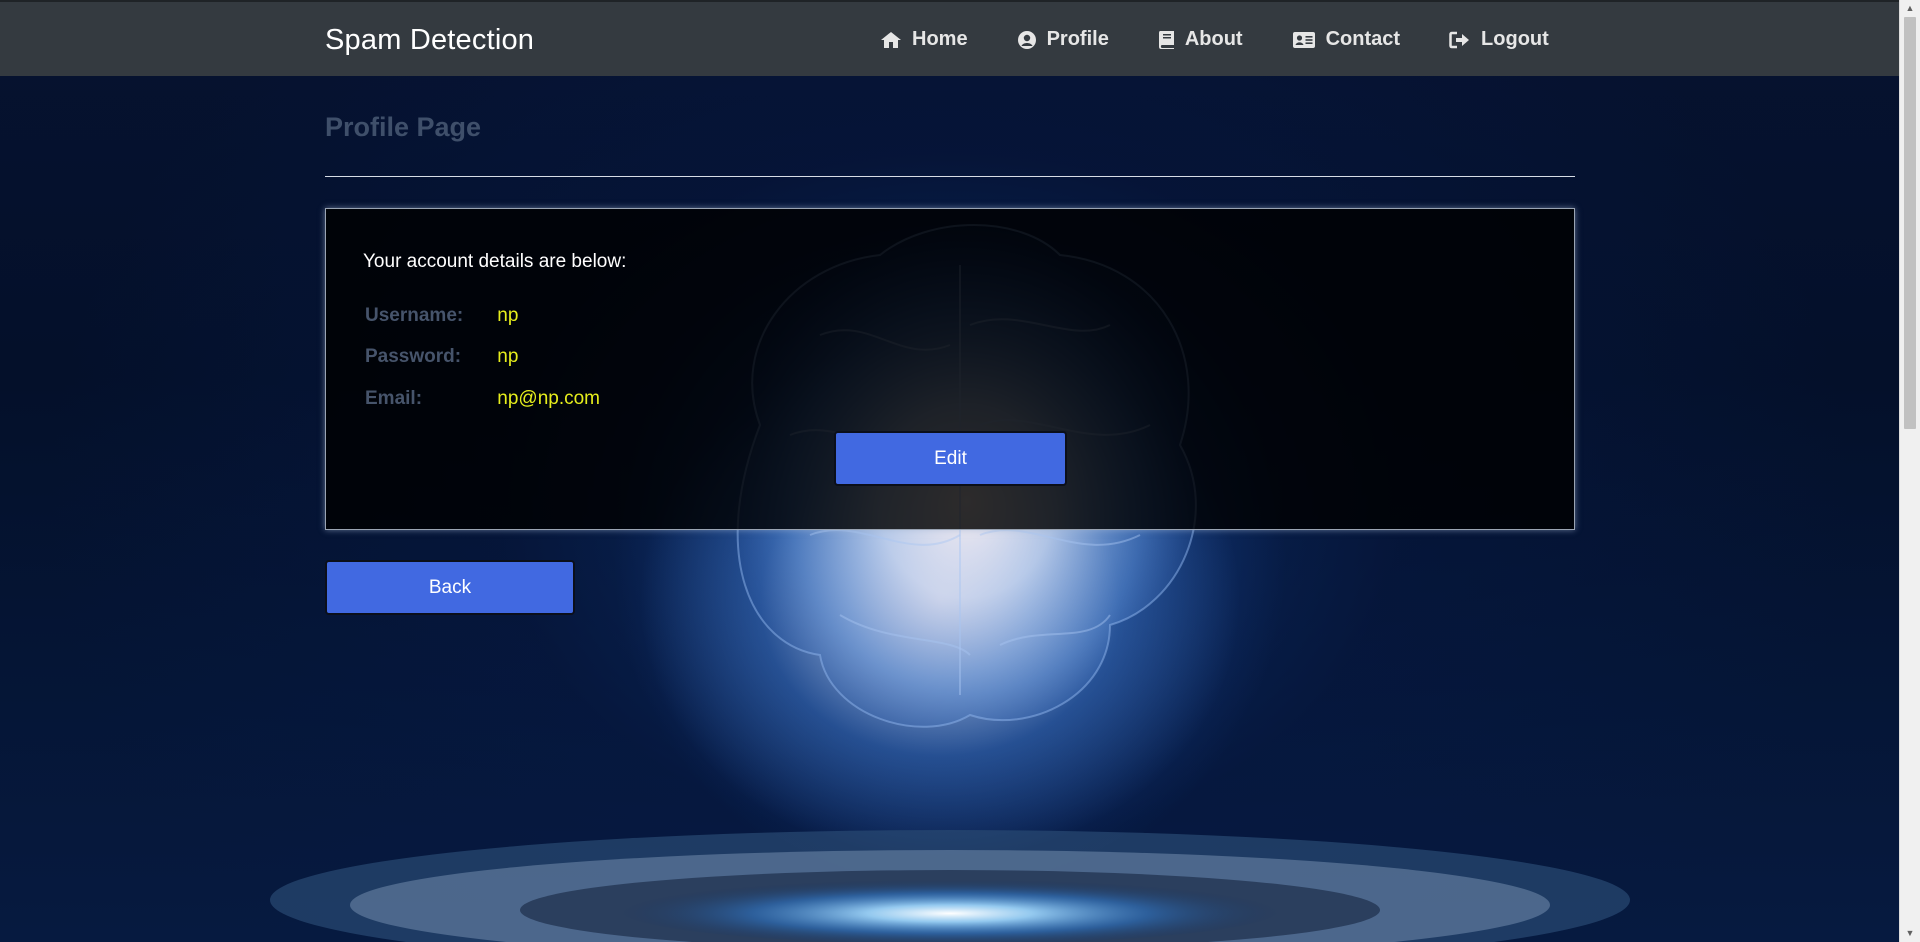  Describe the element at coordinates (495, 261) in the screenshot. I see `account-intro-text: Your account details are below:` at that location.